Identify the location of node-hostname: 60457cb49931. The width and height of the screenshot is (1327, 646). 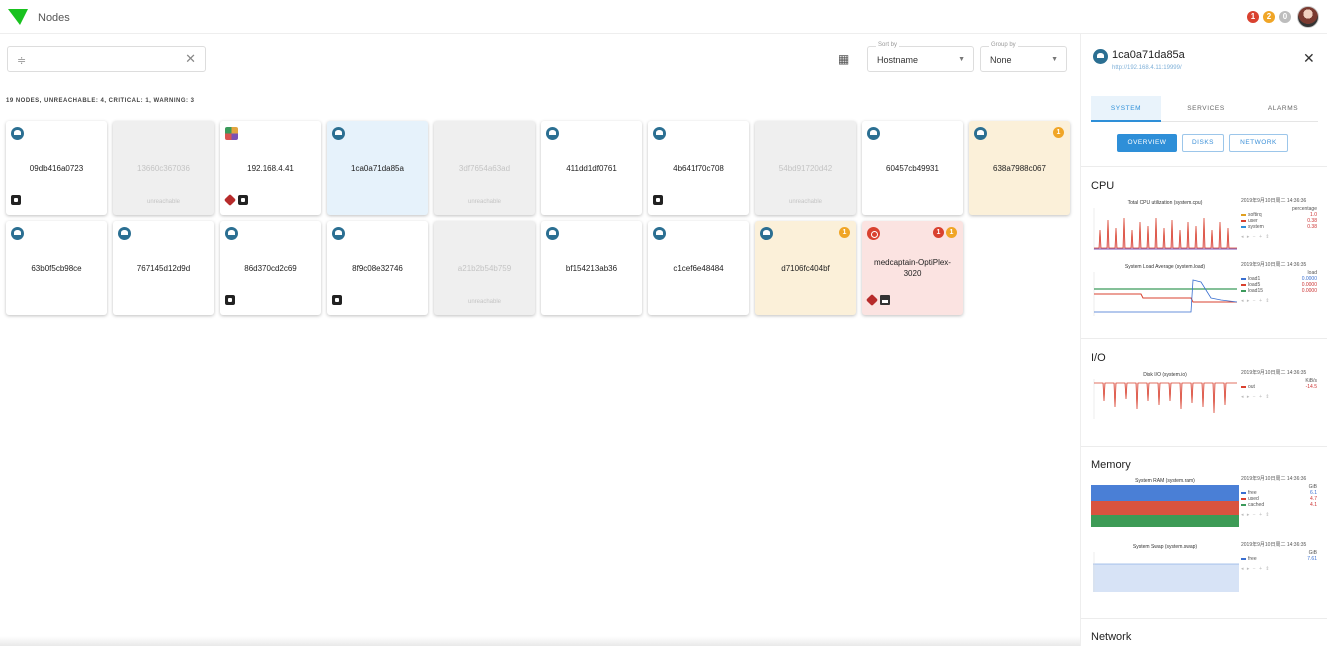
(912, 168).